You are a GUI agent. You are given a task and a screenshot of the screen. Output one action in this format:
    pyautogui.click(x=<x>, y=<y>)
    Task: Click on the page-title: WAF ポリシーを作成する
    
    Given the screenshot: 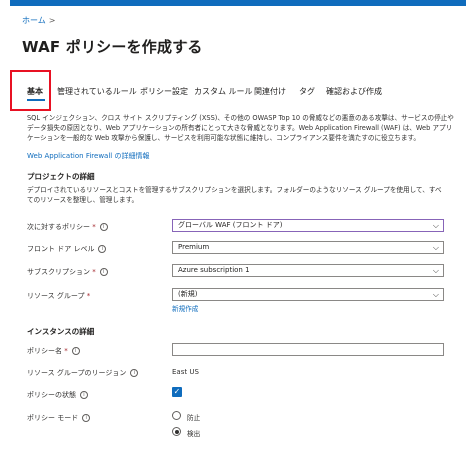 What is the action you would take?
    pyautogui.click(x=112, y=47)
    